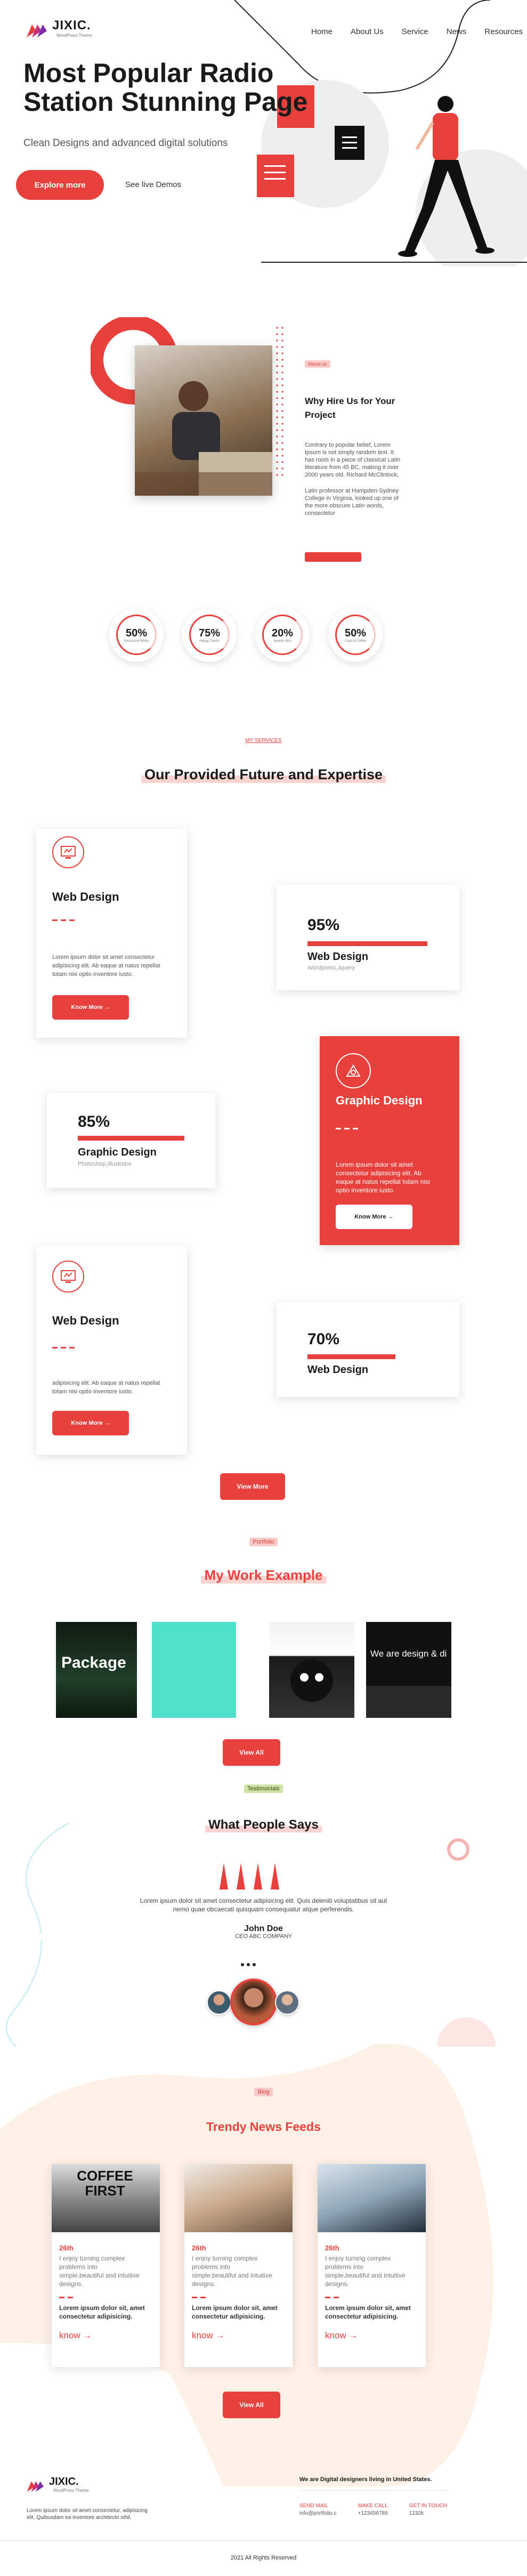 The height and width of the screenshot is (2576, 527). I want to click on hero-title-line1: Most Popular Radio, so click(148, 73).